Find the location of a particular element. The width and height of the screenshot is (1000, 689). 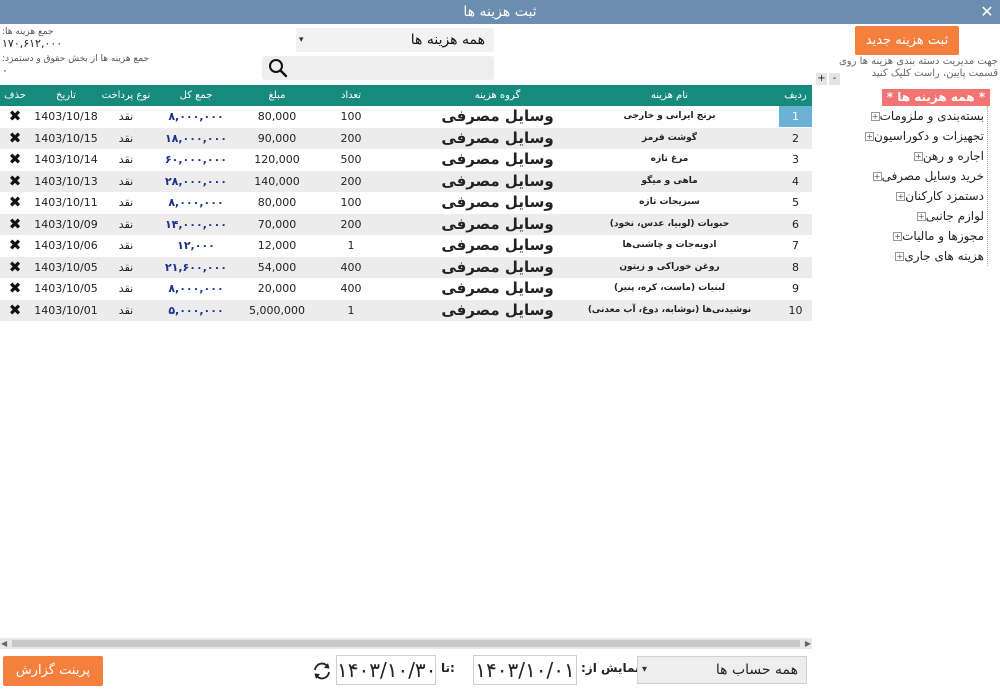

cell-amount: 20,000 is located at coordinates (277, 288).